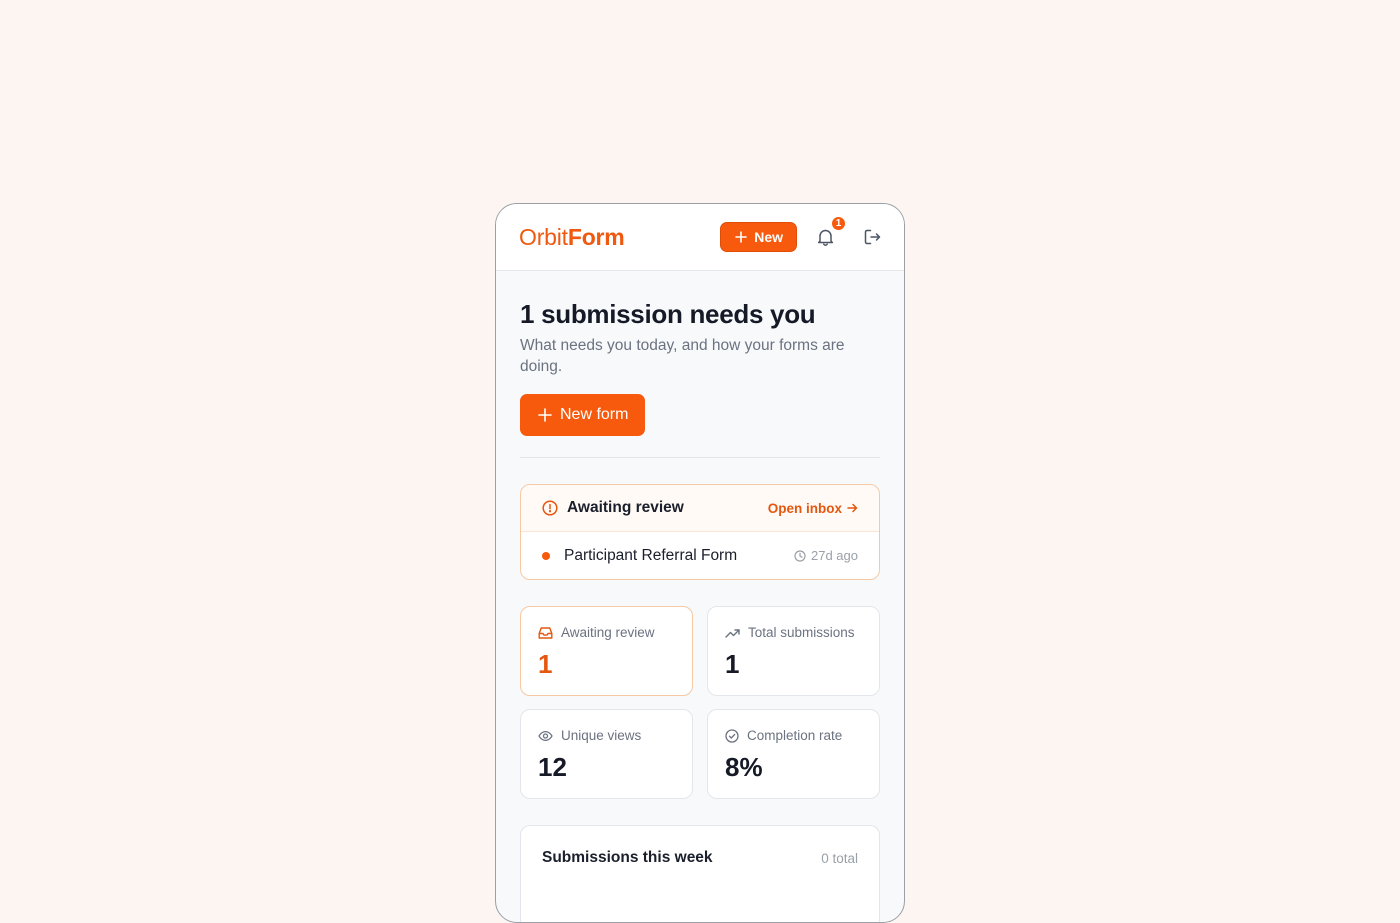 The width and height of the screenshot is (1400, 923). What do you see at coordinates (700, 508) in the screenshot?
I see `awaiting-review-header: Awaiting review Open inbox` at bounding box center [700, 508].